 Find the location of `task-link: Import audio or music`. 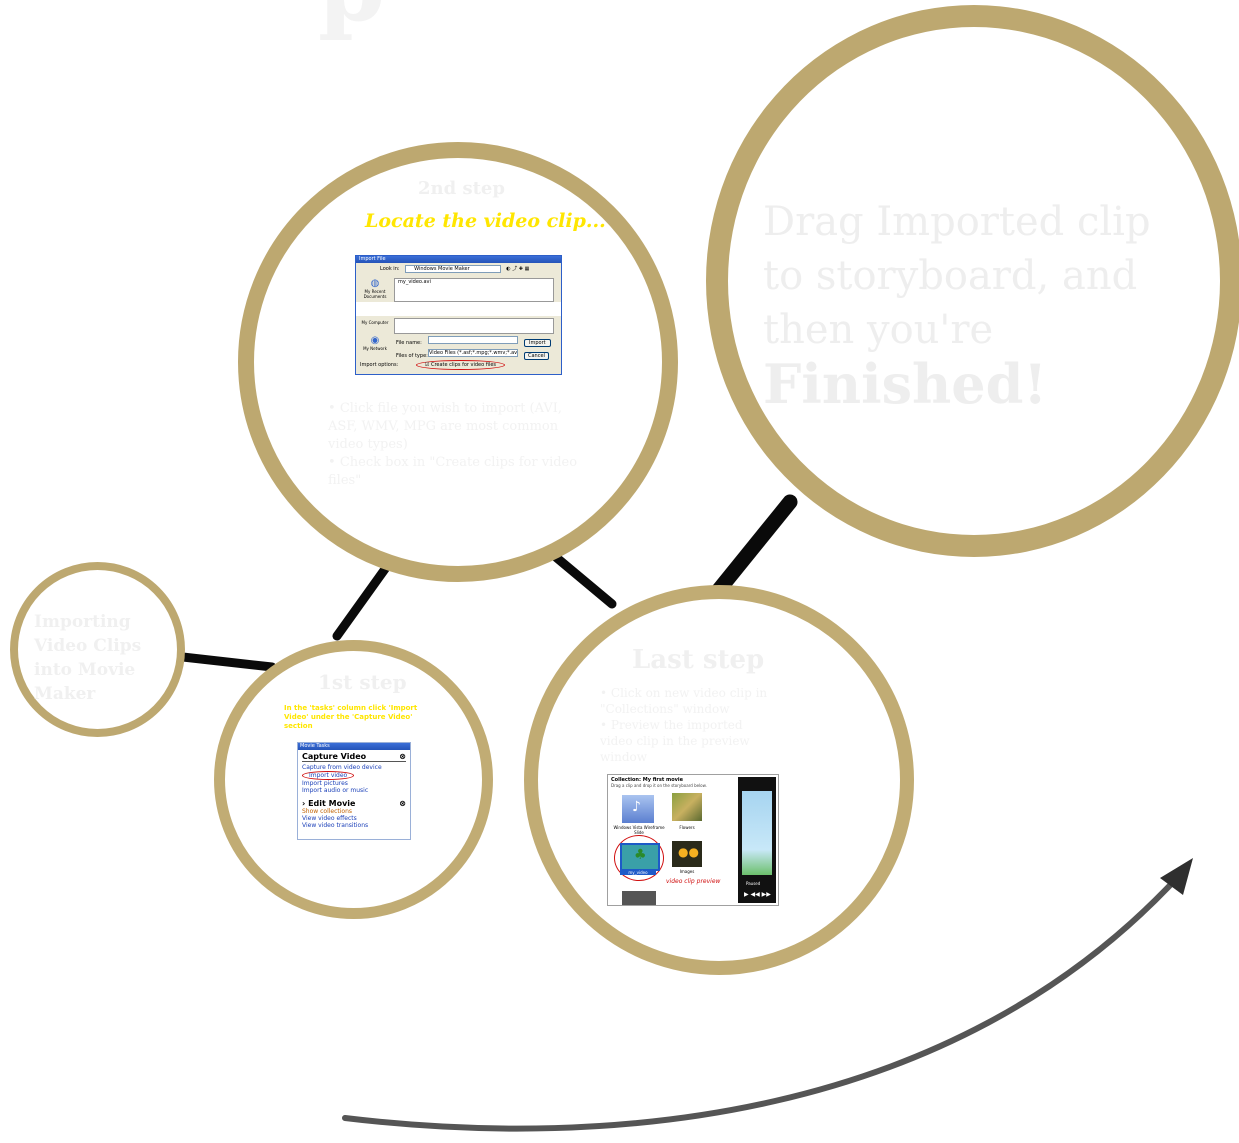

task-link: Import audio or music is located at coordinates (354, 790).